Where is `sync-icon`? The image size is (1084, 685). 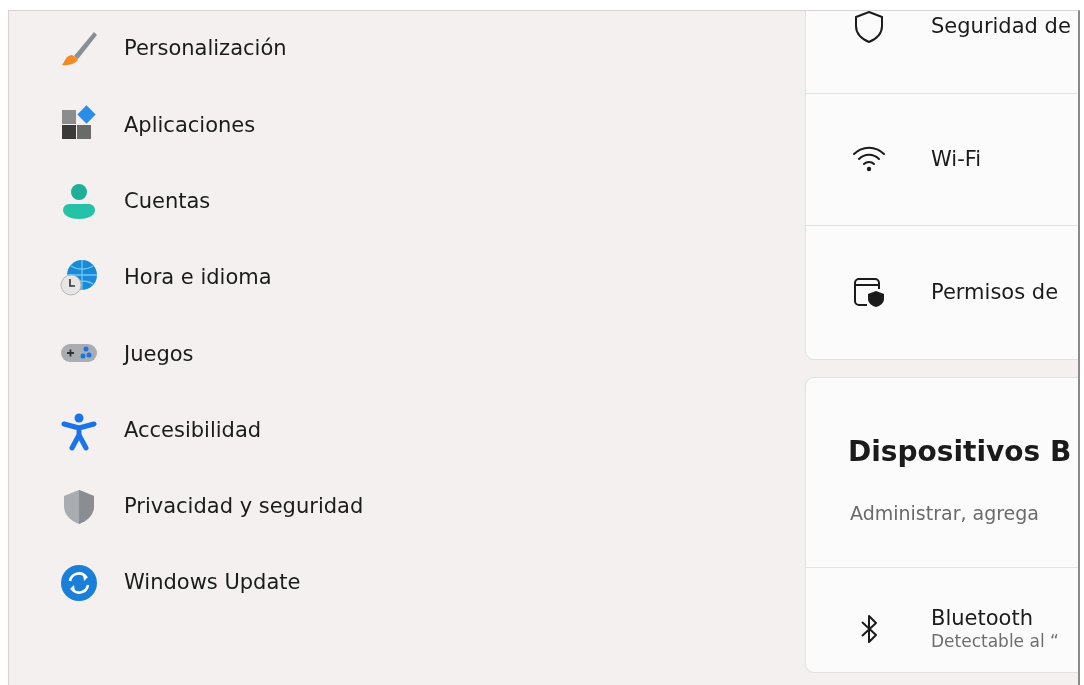 sync-icon is located at coordinates (79, 583).